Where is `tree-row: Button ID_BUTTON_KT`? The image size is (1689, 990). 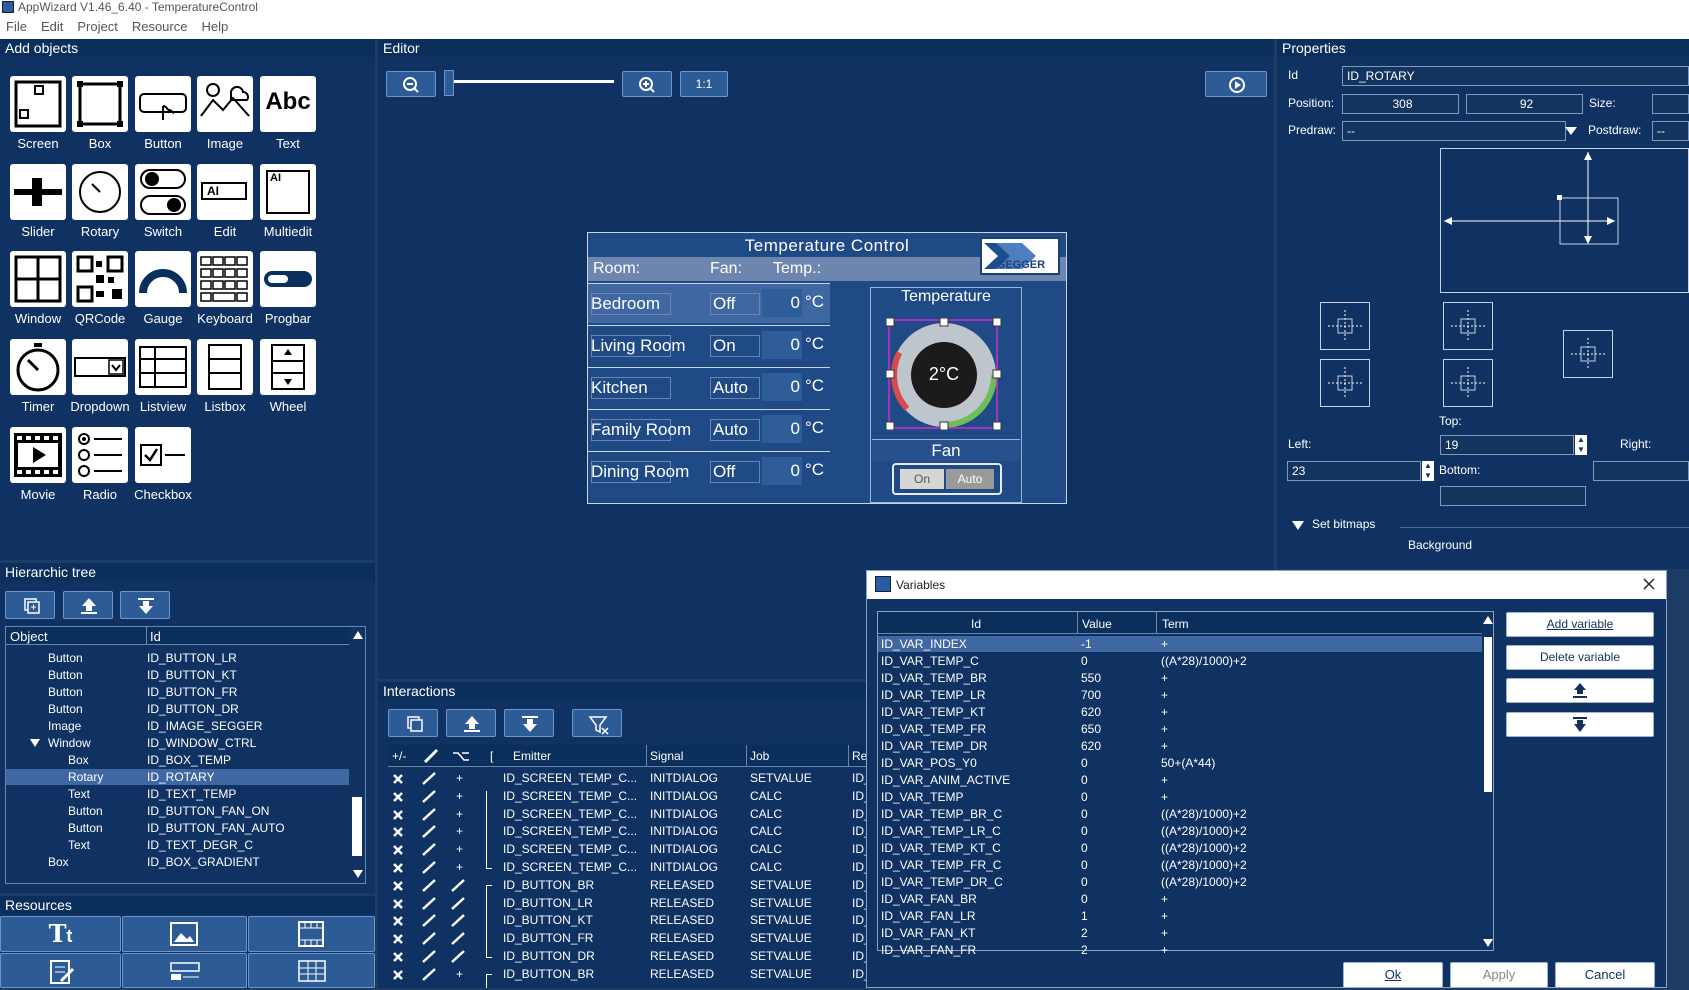 tree-row: Button ID_BUTTON_KT is located at coordinates (177, 675).